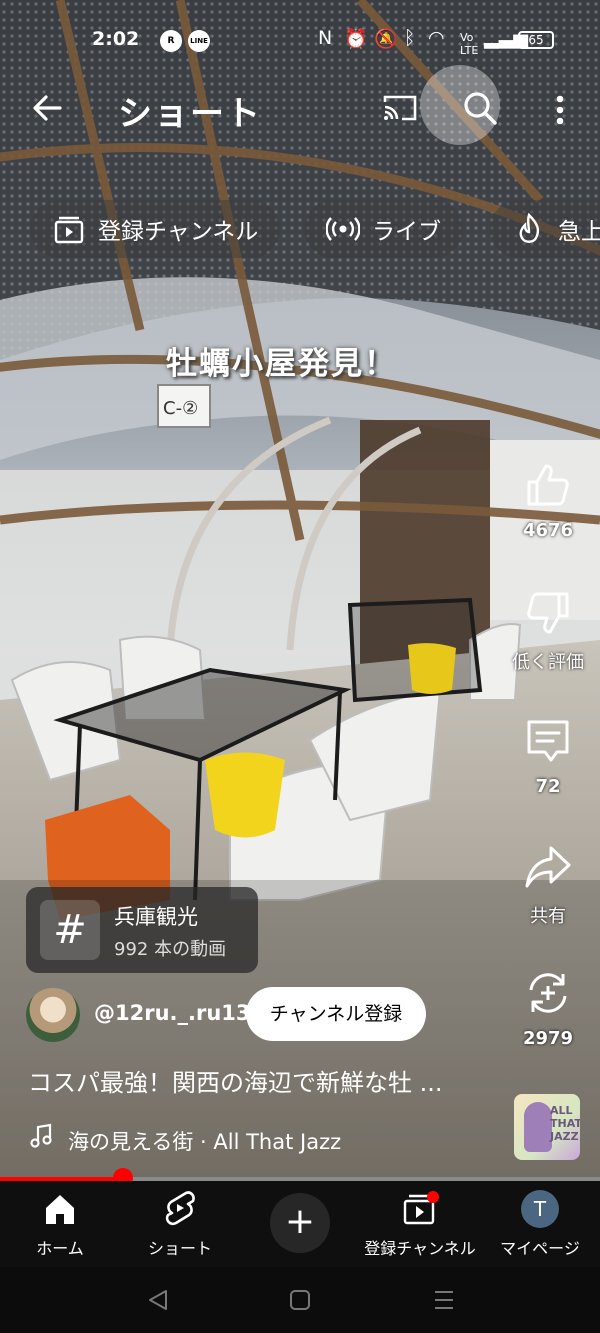 The height and width of the screenshot is (1333, 600). I want to click on nav-you: T マイページ, so click(540, 1224).